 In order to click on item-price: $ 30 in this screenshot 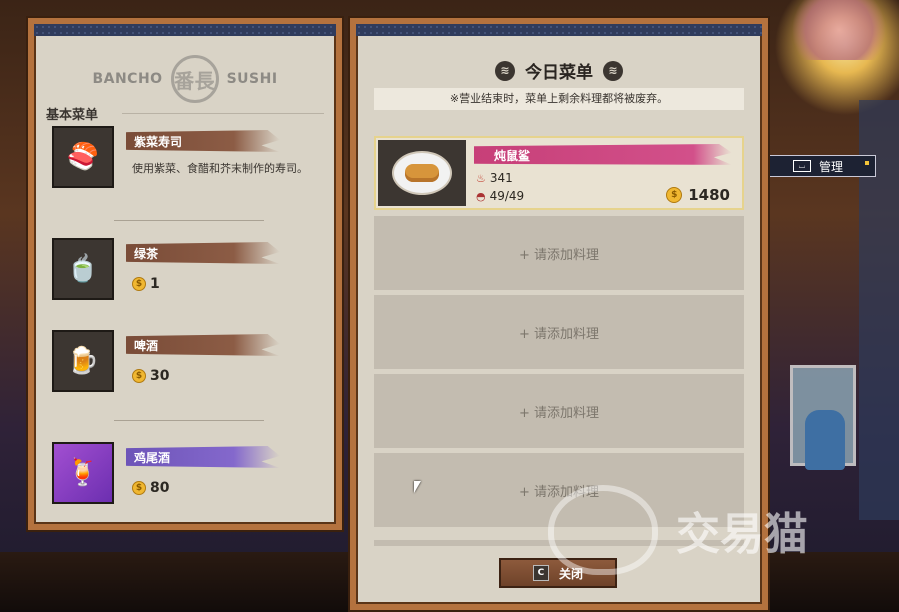, I will do `click(150, 376)`.